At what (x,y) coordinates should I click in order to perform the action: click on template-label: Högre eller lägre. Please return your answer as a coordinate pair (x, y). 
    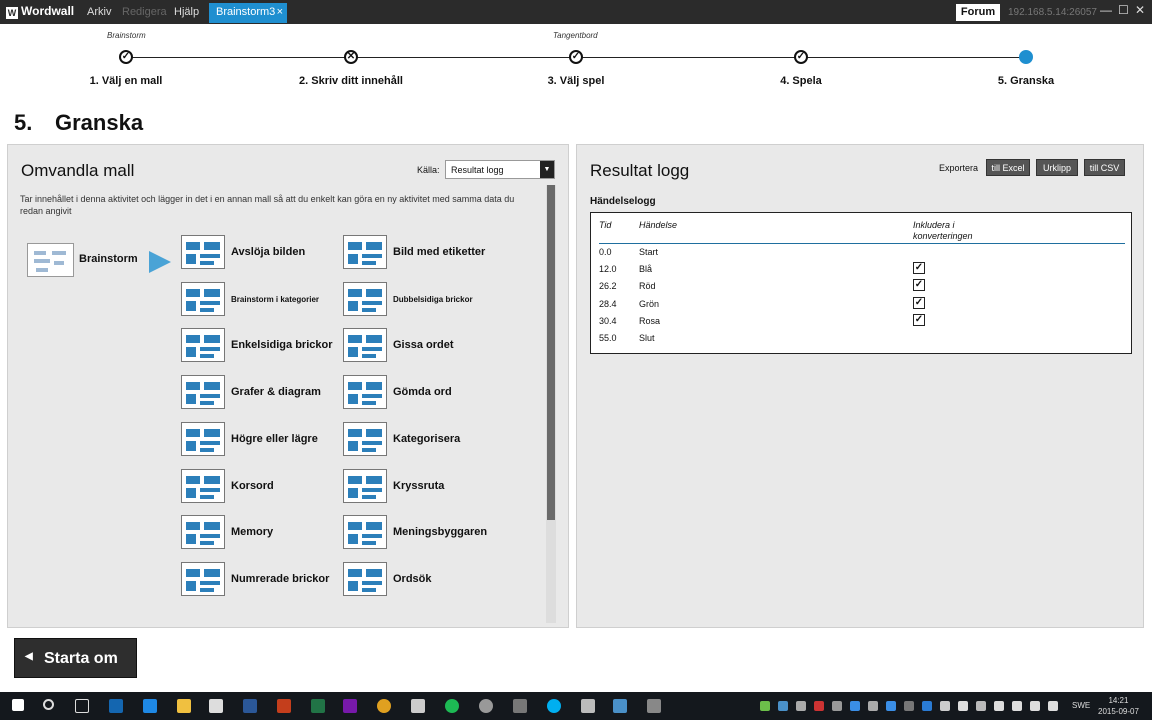
    Looking at the image, I should click on (274, 438).